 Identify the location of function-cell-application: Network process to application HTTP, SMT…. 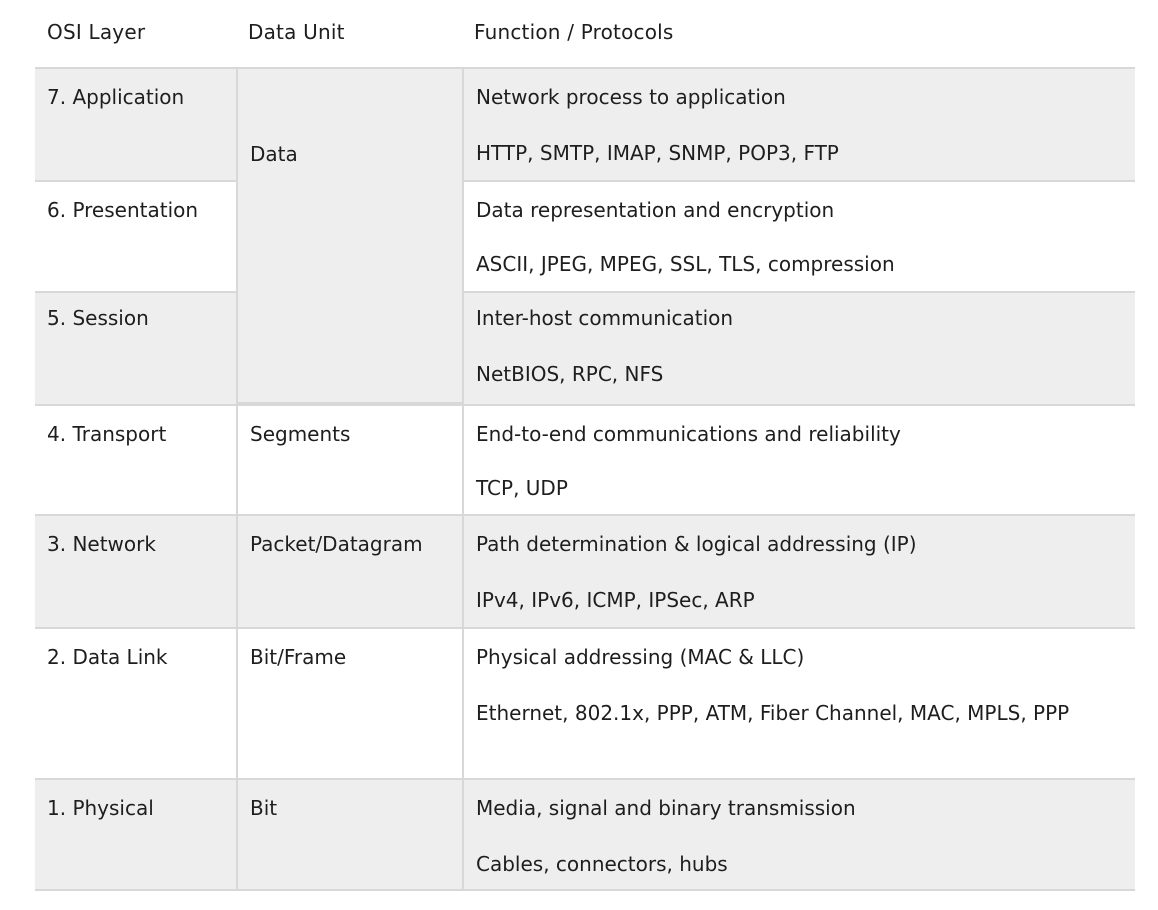
(798, 123).